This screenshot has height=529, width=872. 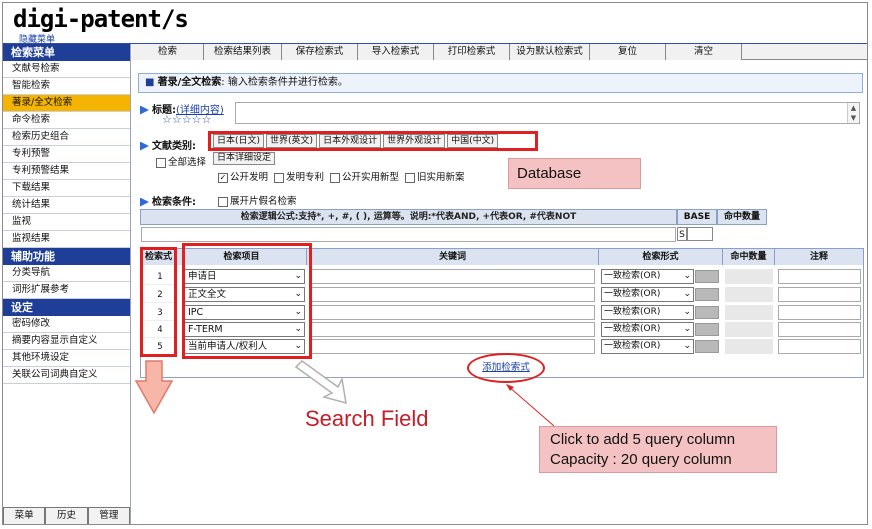 I want to click on sidebar-item: 摘要内容显示自定义, so click(x=66, y=341).